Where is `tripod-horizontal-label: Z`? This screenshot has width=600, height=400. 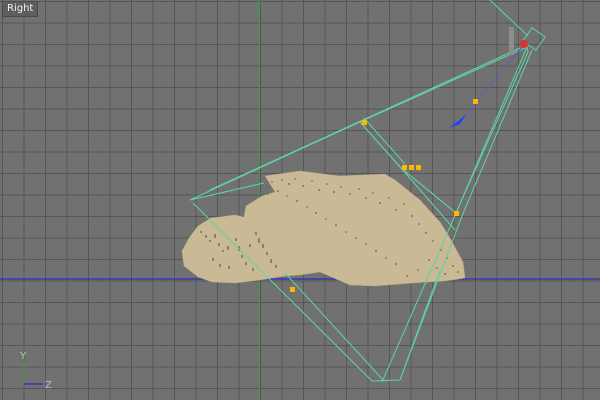
tripod-horizontal-label: Z is located at coordinates (48, 385).